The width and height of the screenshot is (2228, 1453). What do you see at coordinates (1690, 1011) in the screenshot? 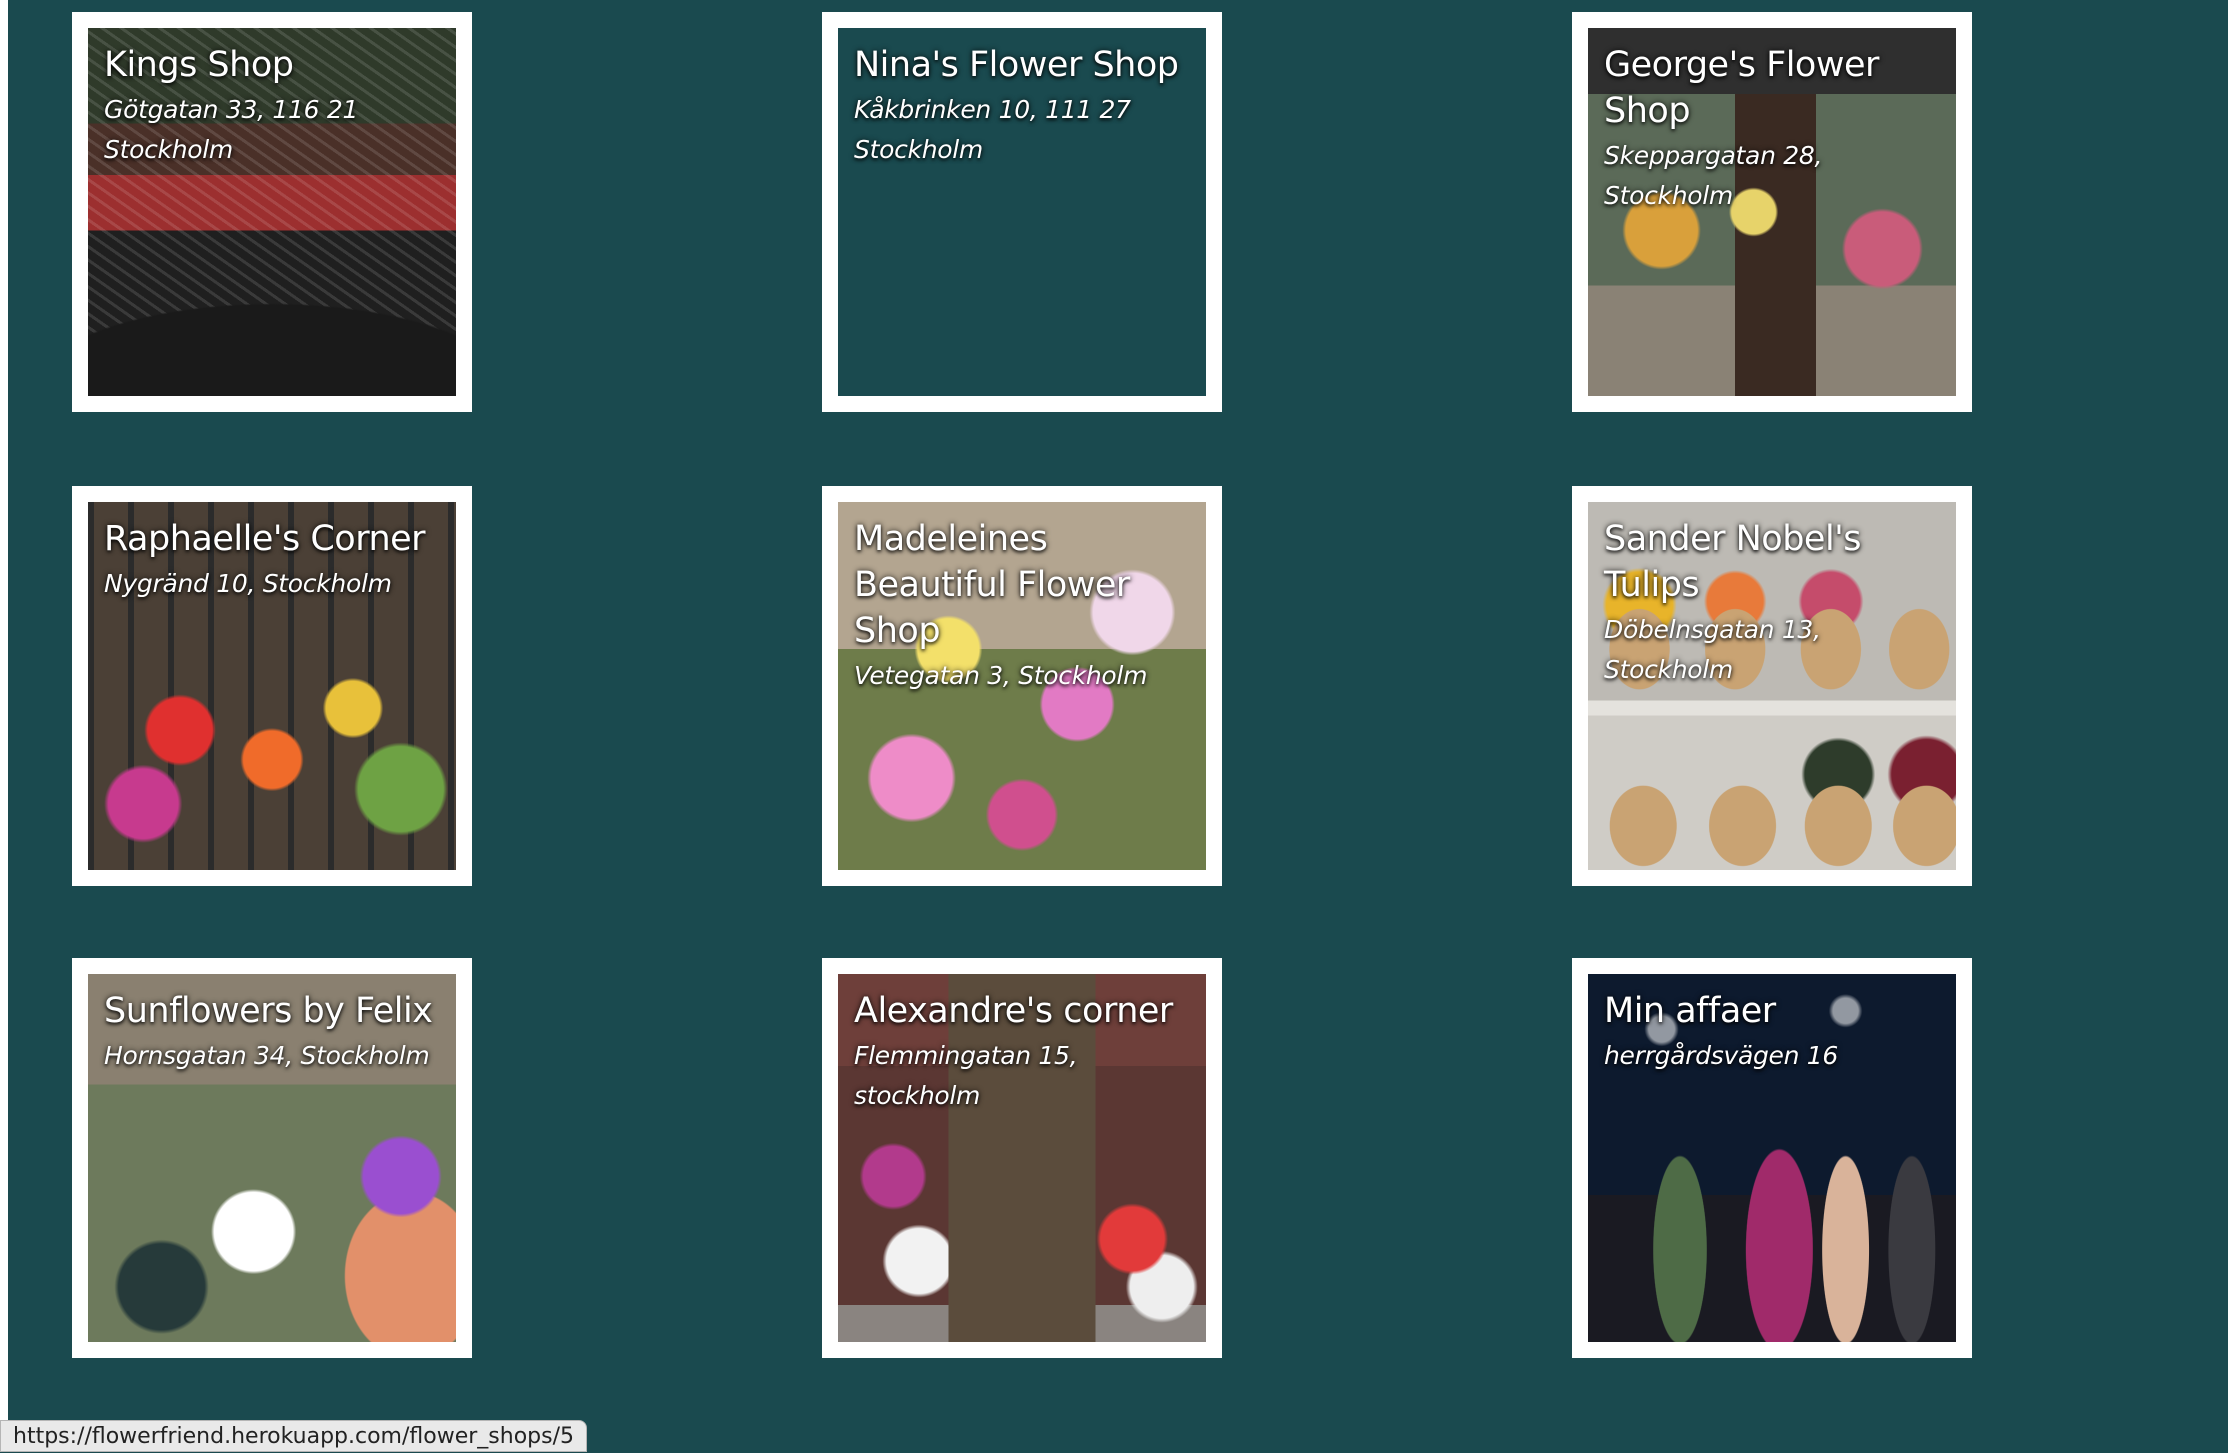
I see `shop-name: Min affaer` at bounding box center [1690, 1011].